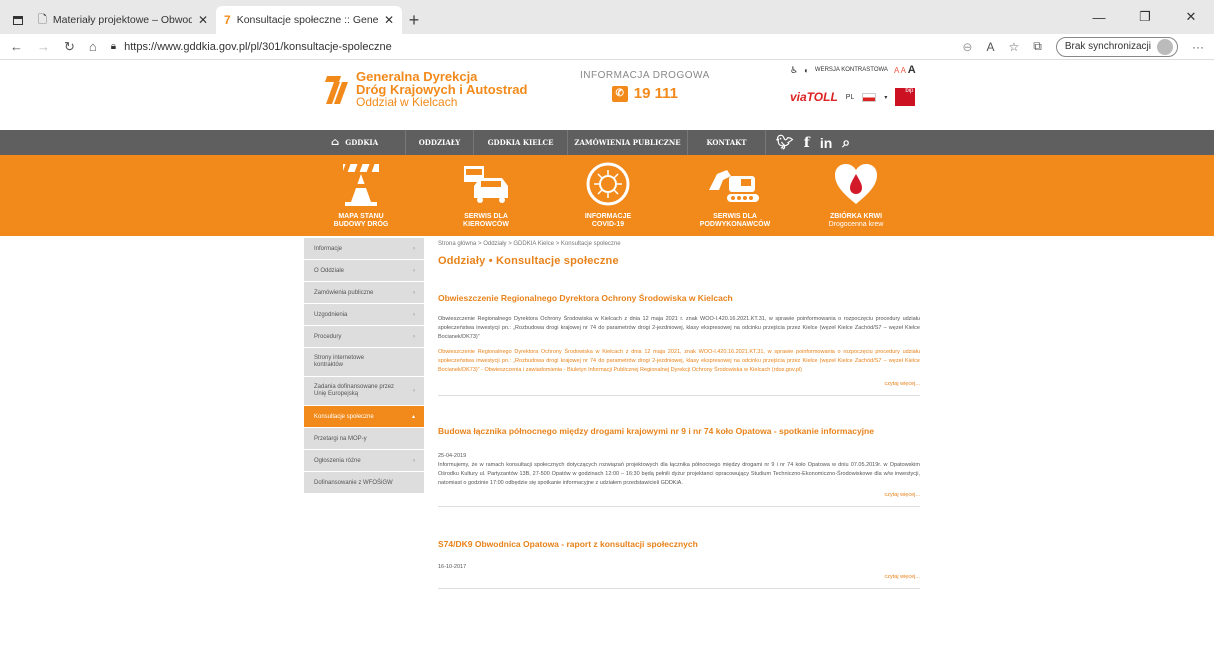  I want to click on logo-mark-icon, so click(335, 90).